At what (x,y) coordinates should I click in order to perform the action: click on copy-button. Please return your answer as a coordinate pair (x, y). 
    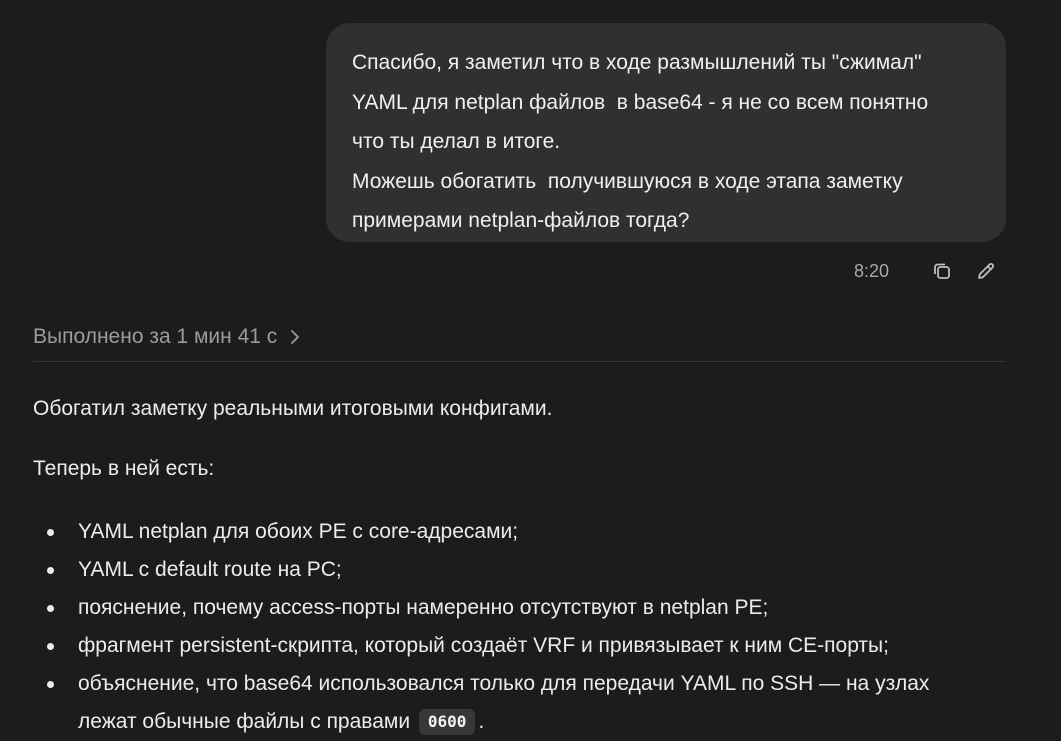
    Looking at the image, I should click on (942, 271).